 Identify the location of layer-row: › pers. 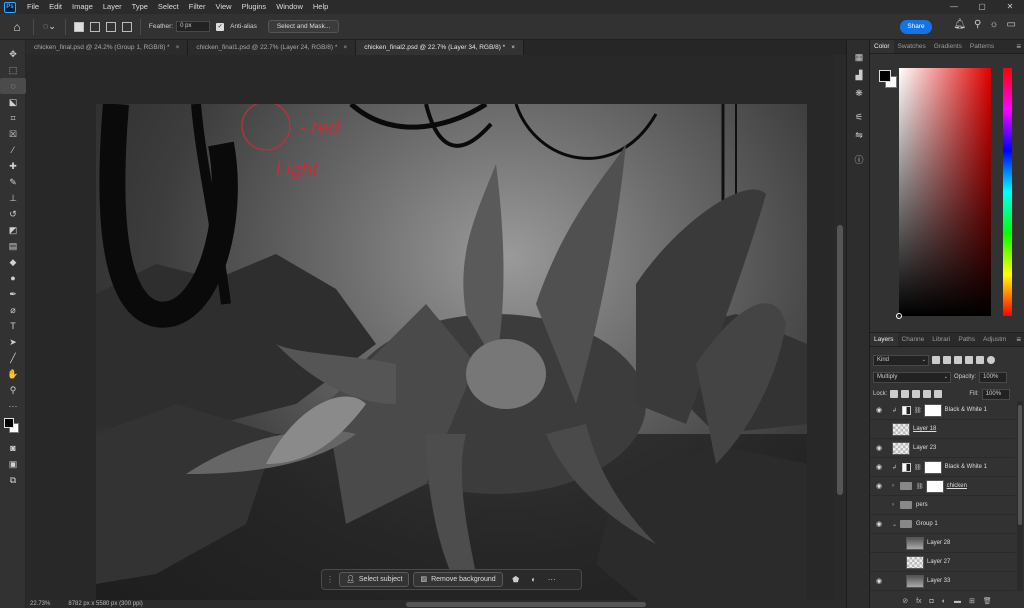
(942, 505).